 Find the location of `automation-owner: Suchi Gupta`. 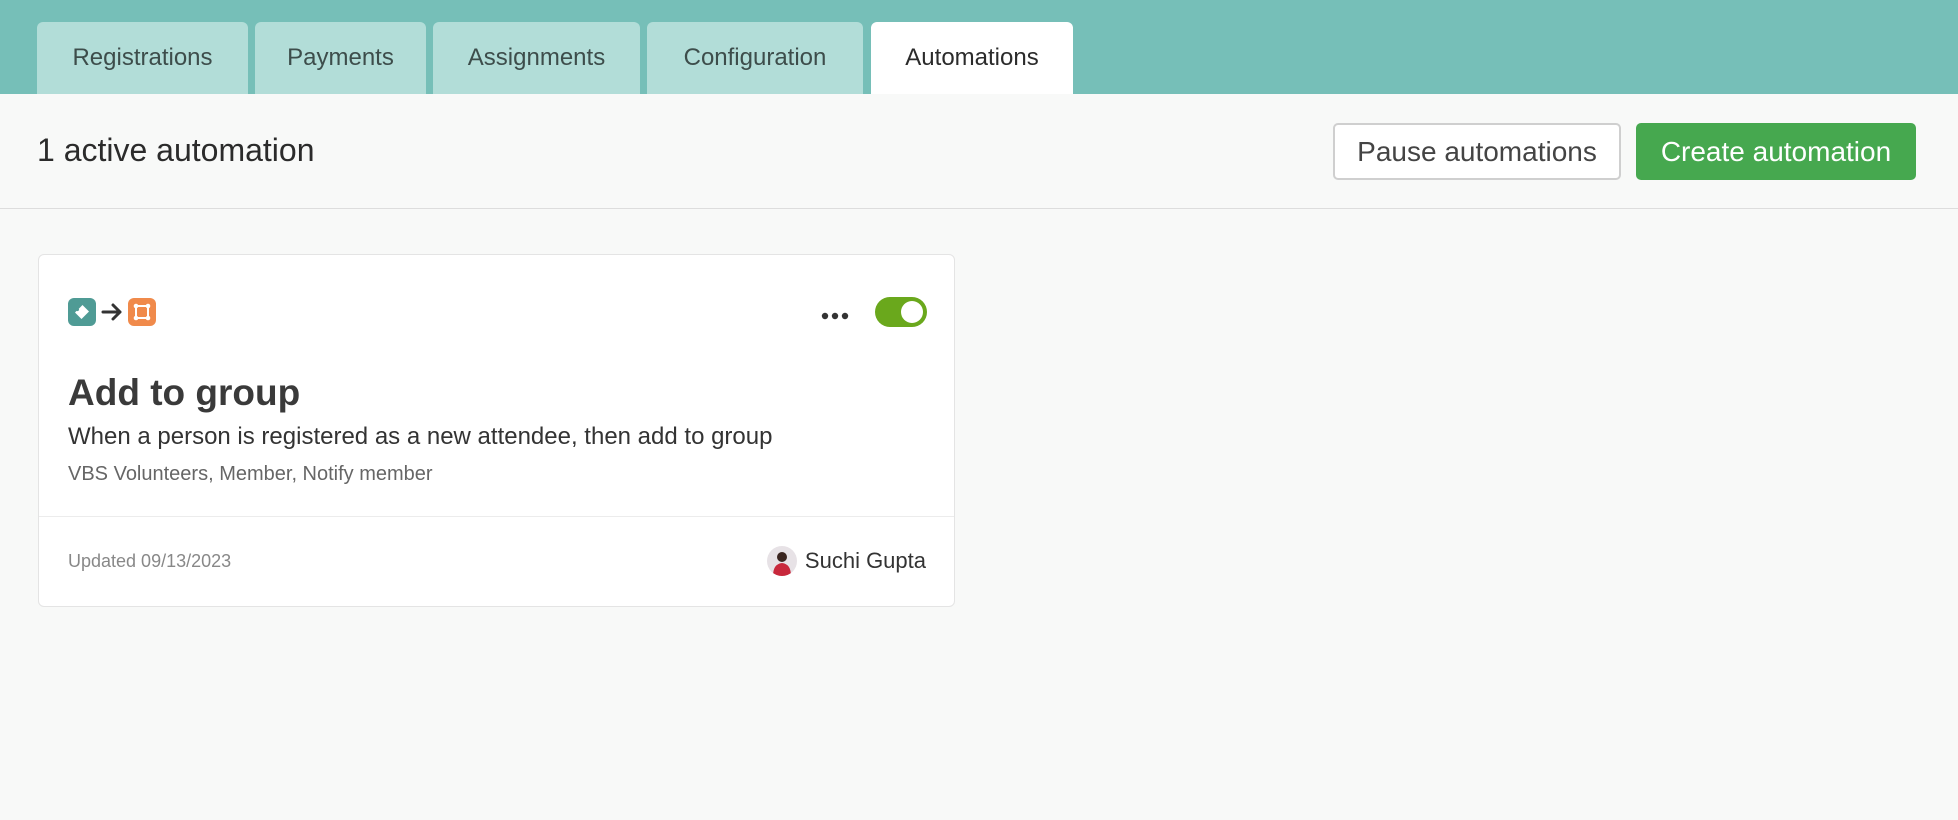

automation-owner: Suchi Gupta is located at coordinates (846, 561).